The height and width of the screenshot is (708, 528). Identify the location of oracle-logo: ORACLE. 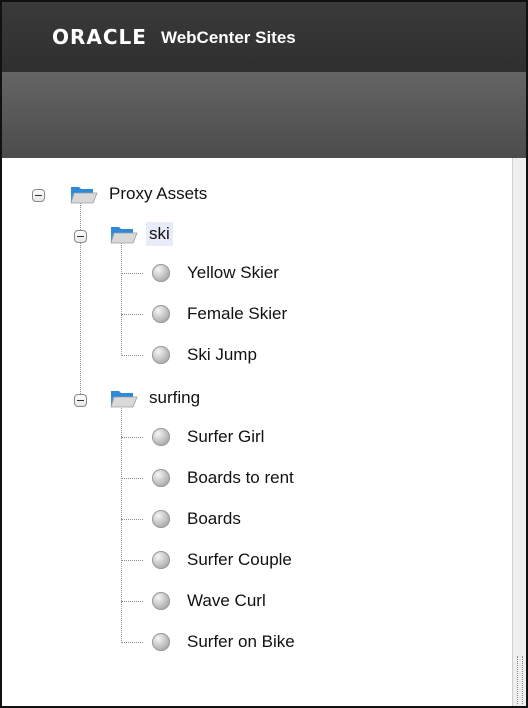
(99, 37).